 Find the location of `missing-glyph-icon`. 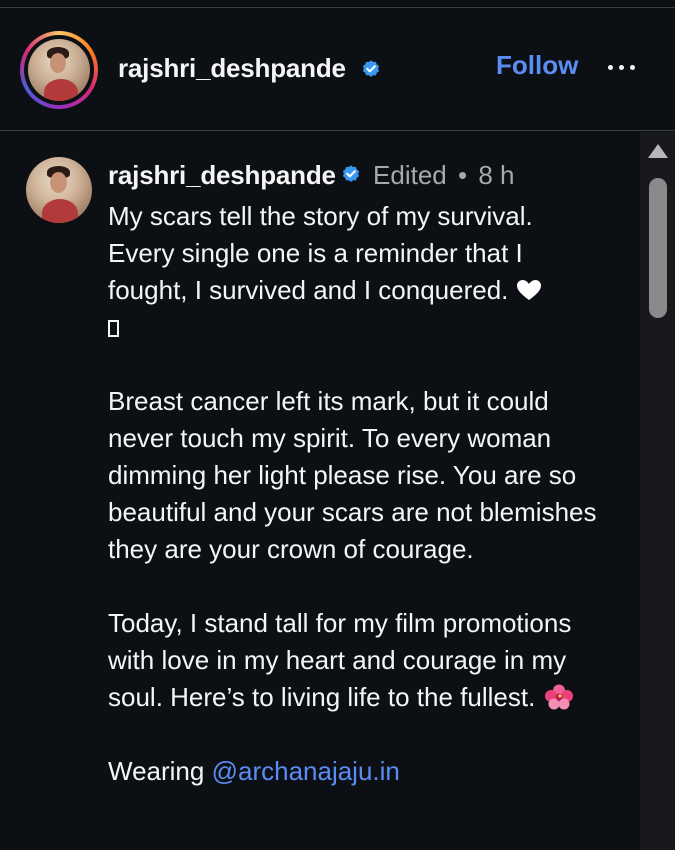

missing-glyph-icon is located at coordinates (113, 328).